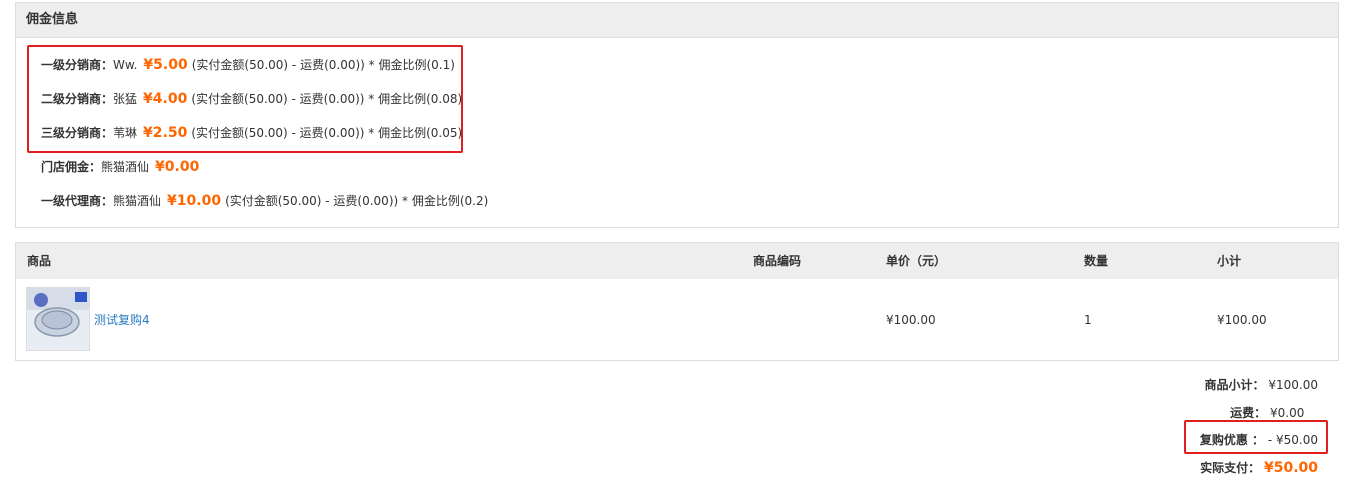 This screenshot has height=499, width=1356. Describe the element at coordinates (77, 201) in the screenshot. I see `commission-label: 一级代理商：` at that location.